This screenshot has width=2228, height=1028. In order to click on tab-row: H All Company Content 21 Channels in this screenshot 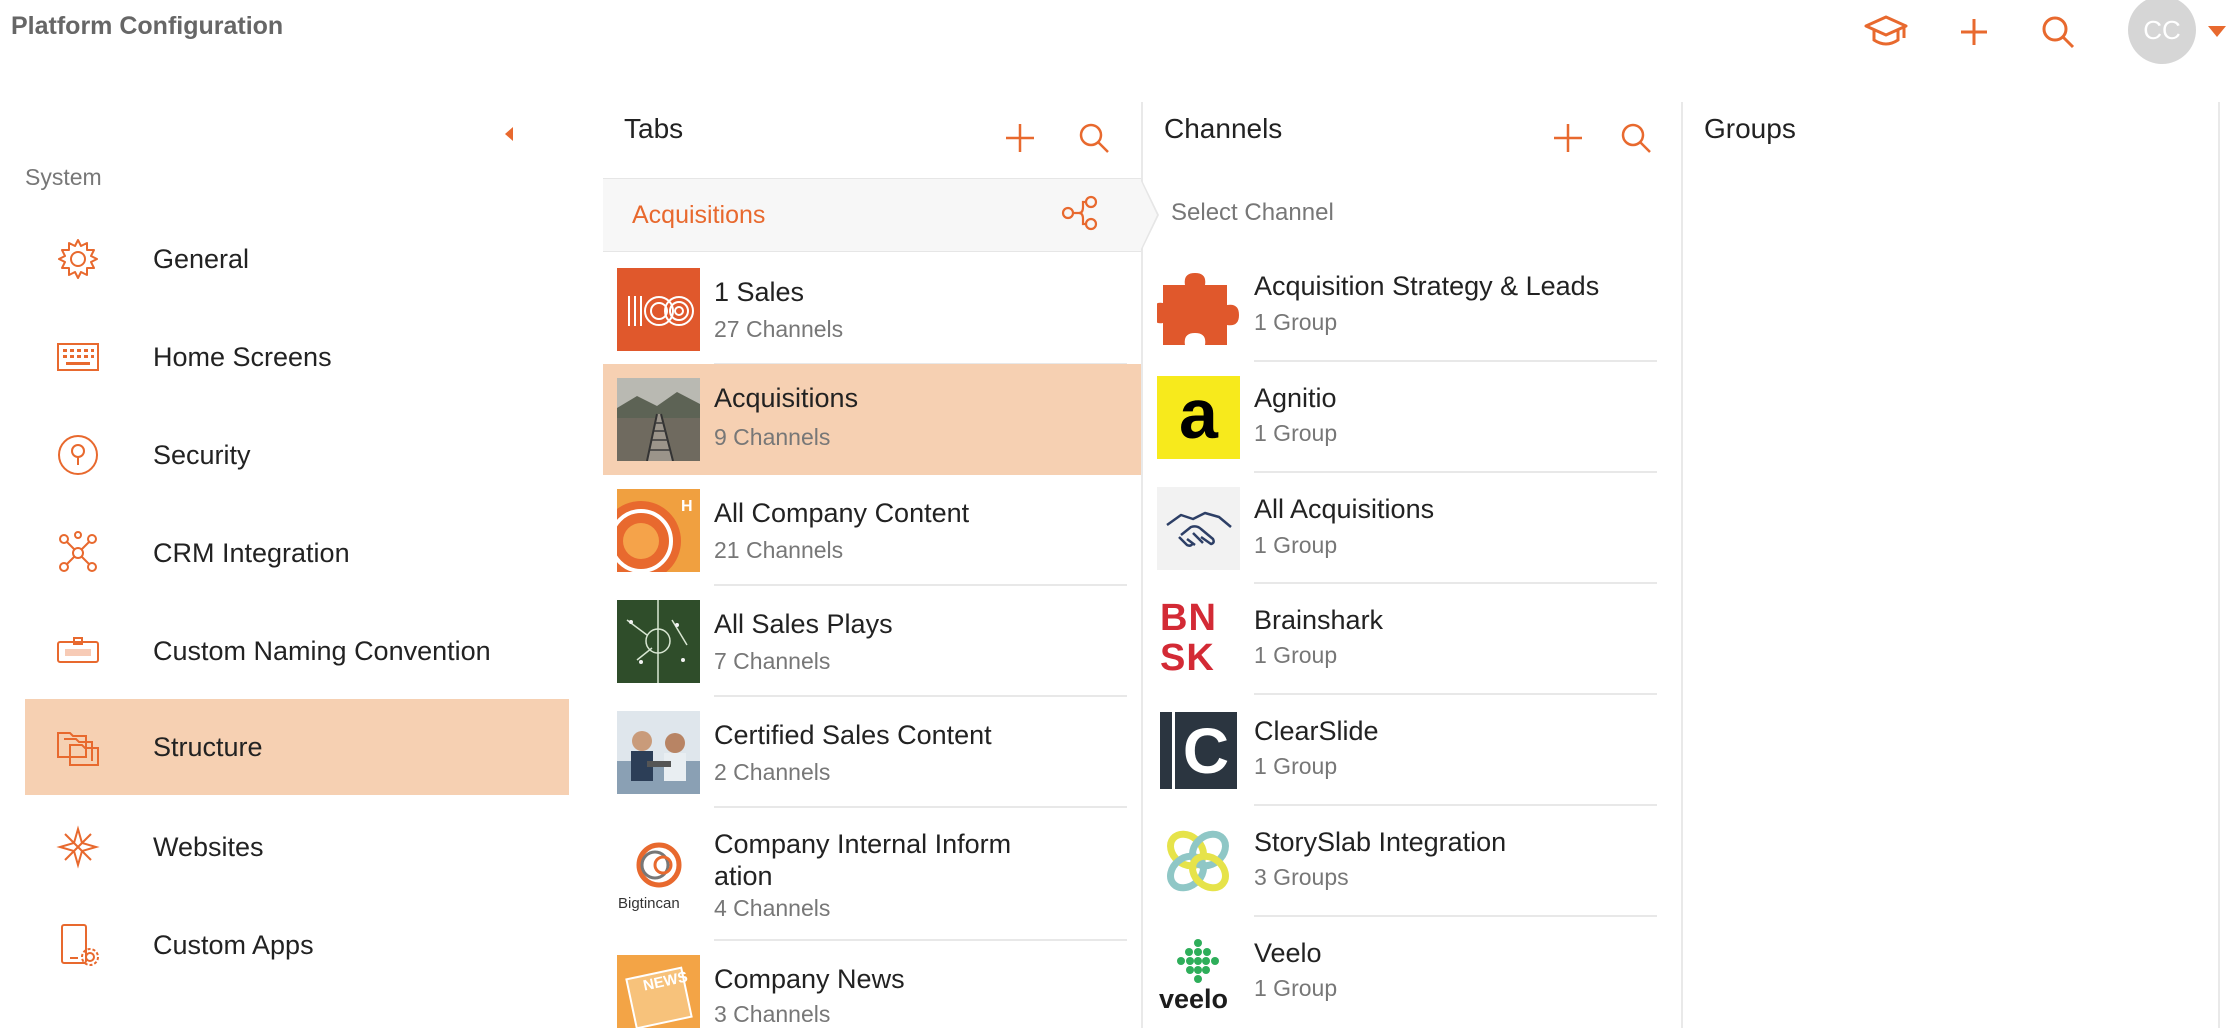, I will do `click(872, 530)`.